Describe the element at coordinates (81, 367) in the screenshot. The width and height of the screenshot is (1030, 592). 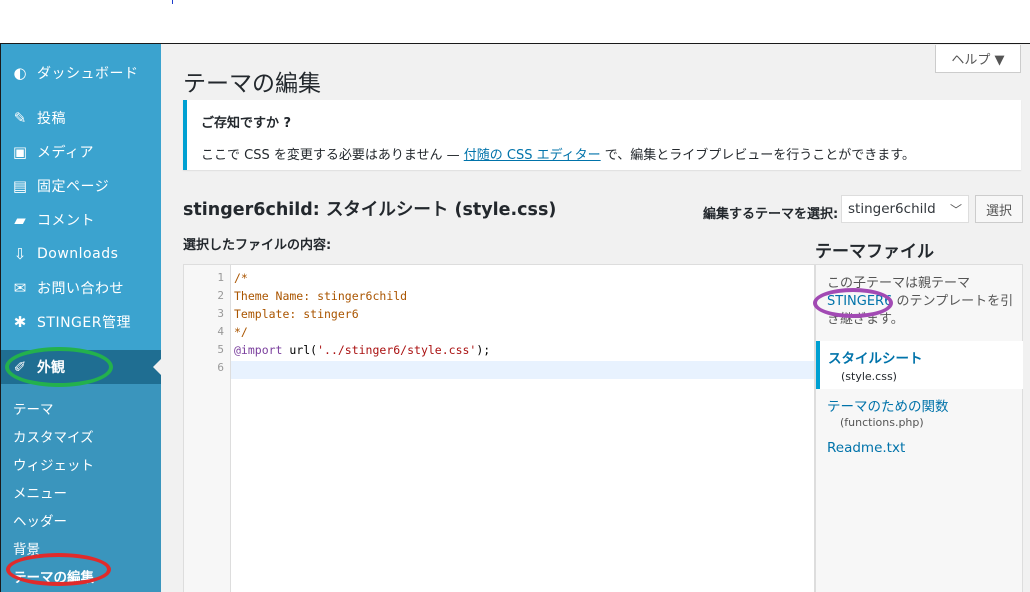
I see `sidebar-item-appearance: ✐ 外観` at that location.